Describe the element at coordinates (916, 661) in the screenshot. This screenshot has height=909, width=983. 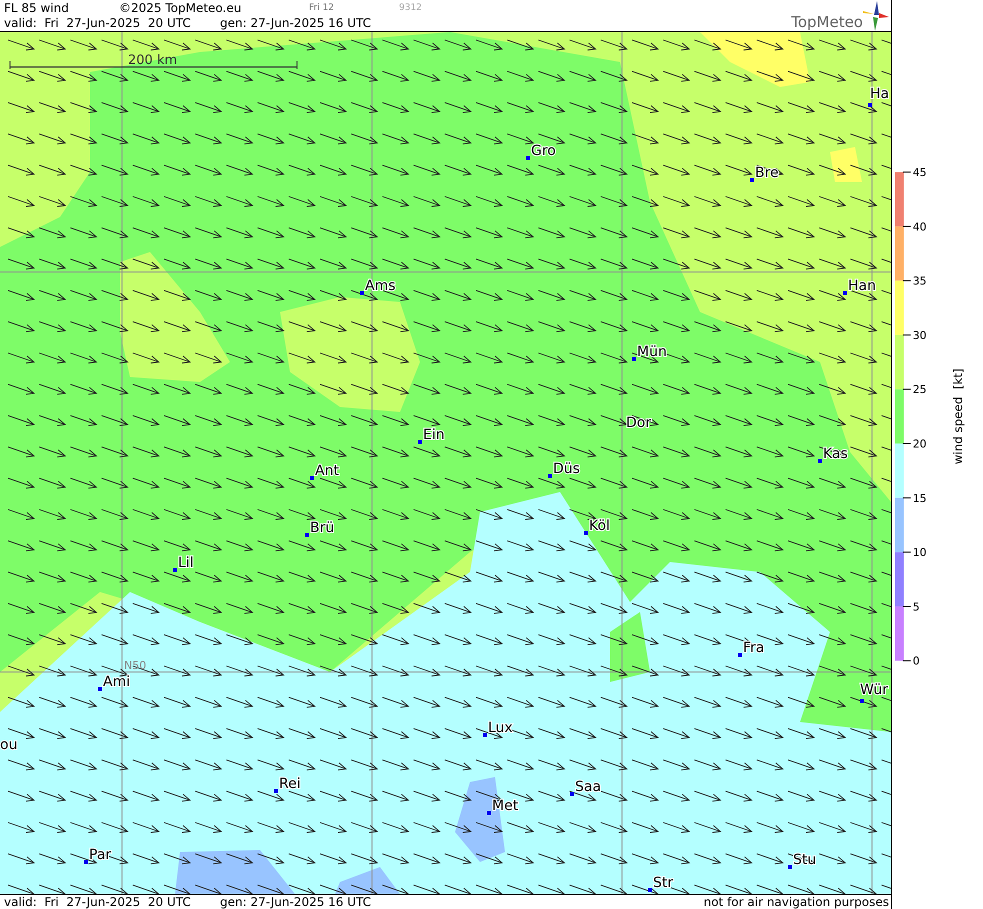
I see `tick-label: 0` at that location.